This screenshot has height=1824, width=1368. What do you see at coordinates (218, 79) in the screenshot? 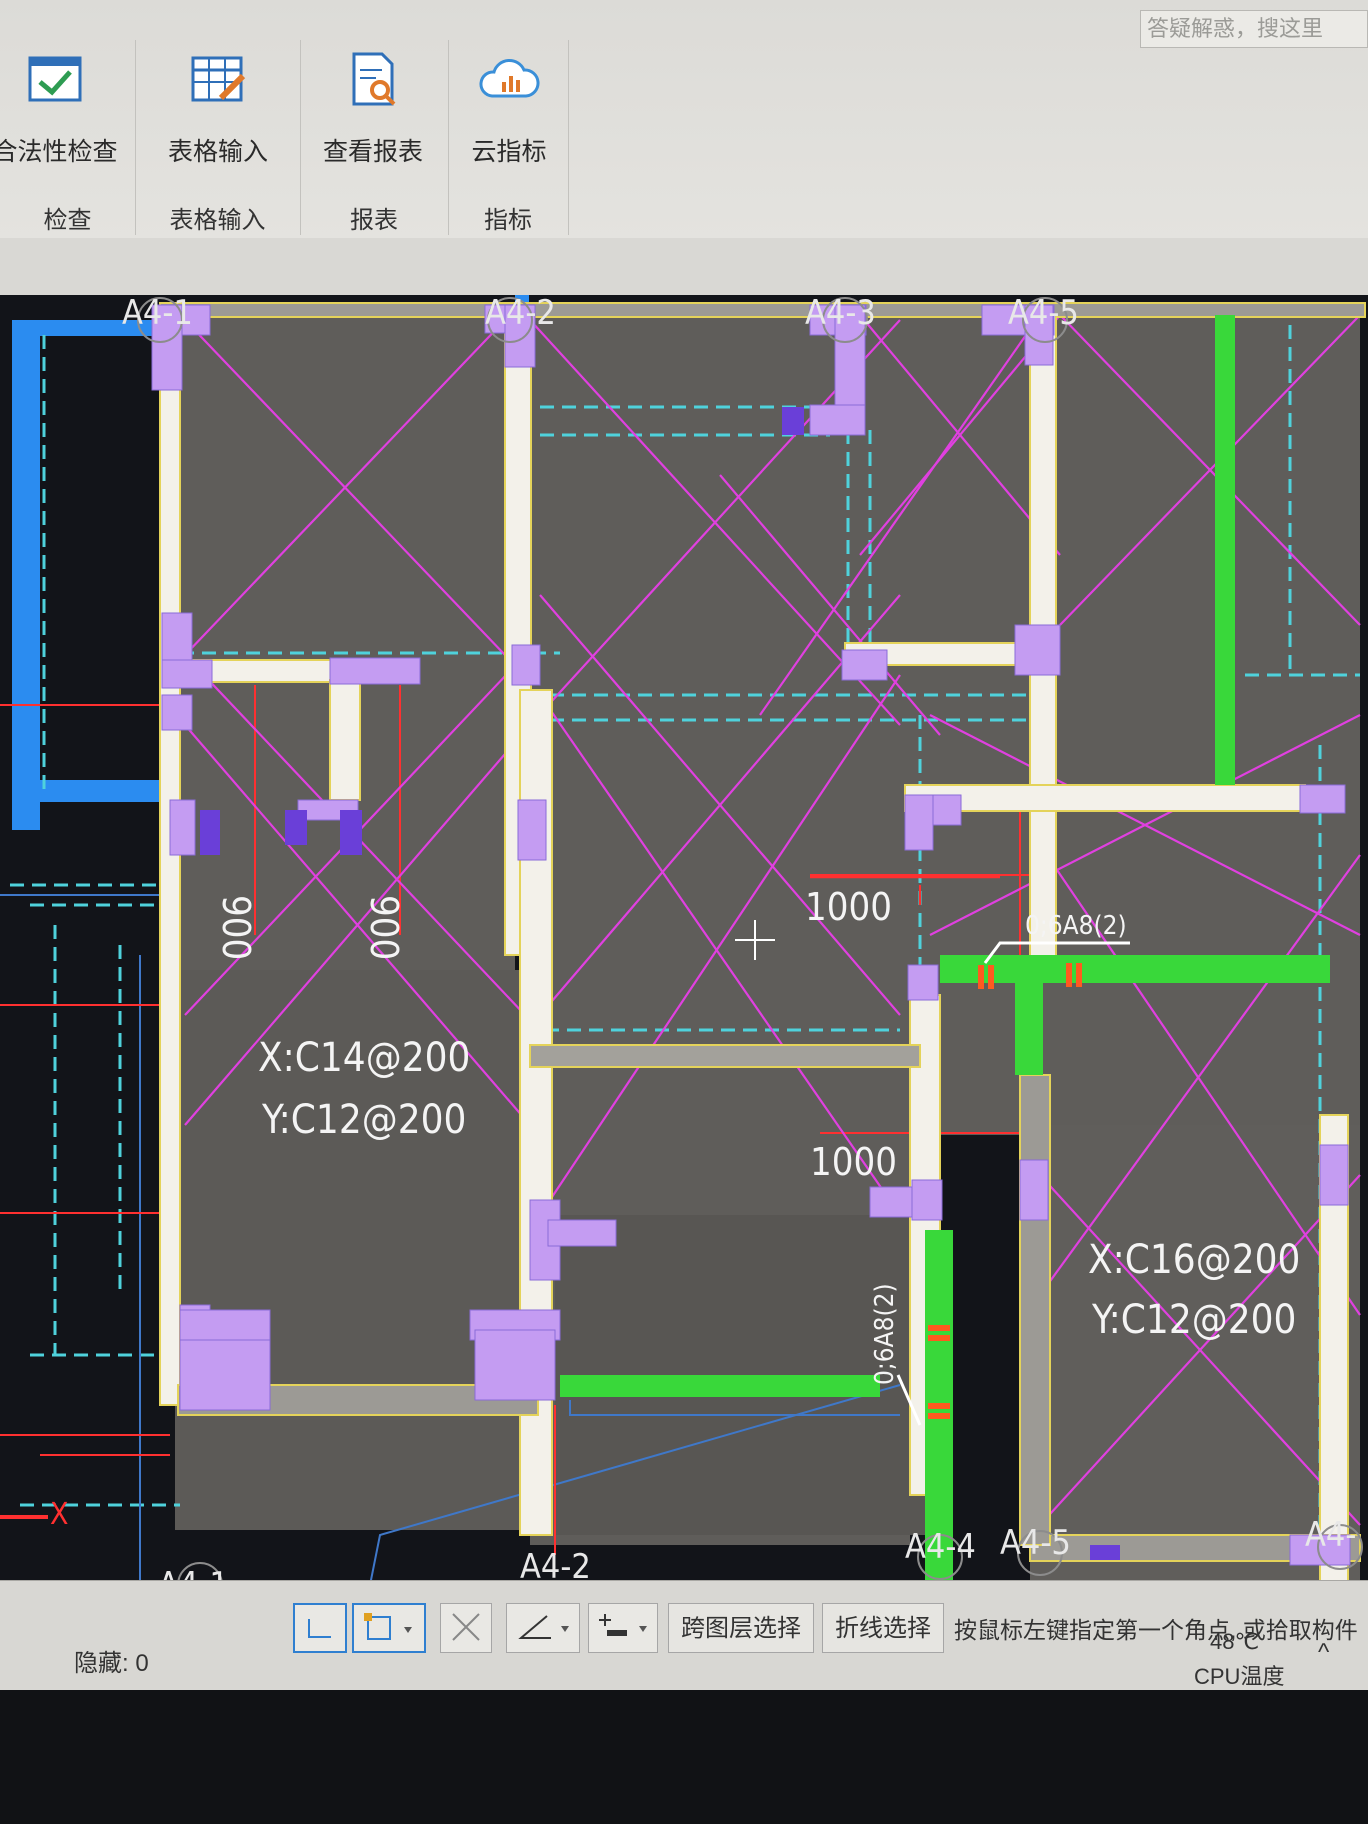
I see `table-edit-icon` at bounding box center [218, 79].